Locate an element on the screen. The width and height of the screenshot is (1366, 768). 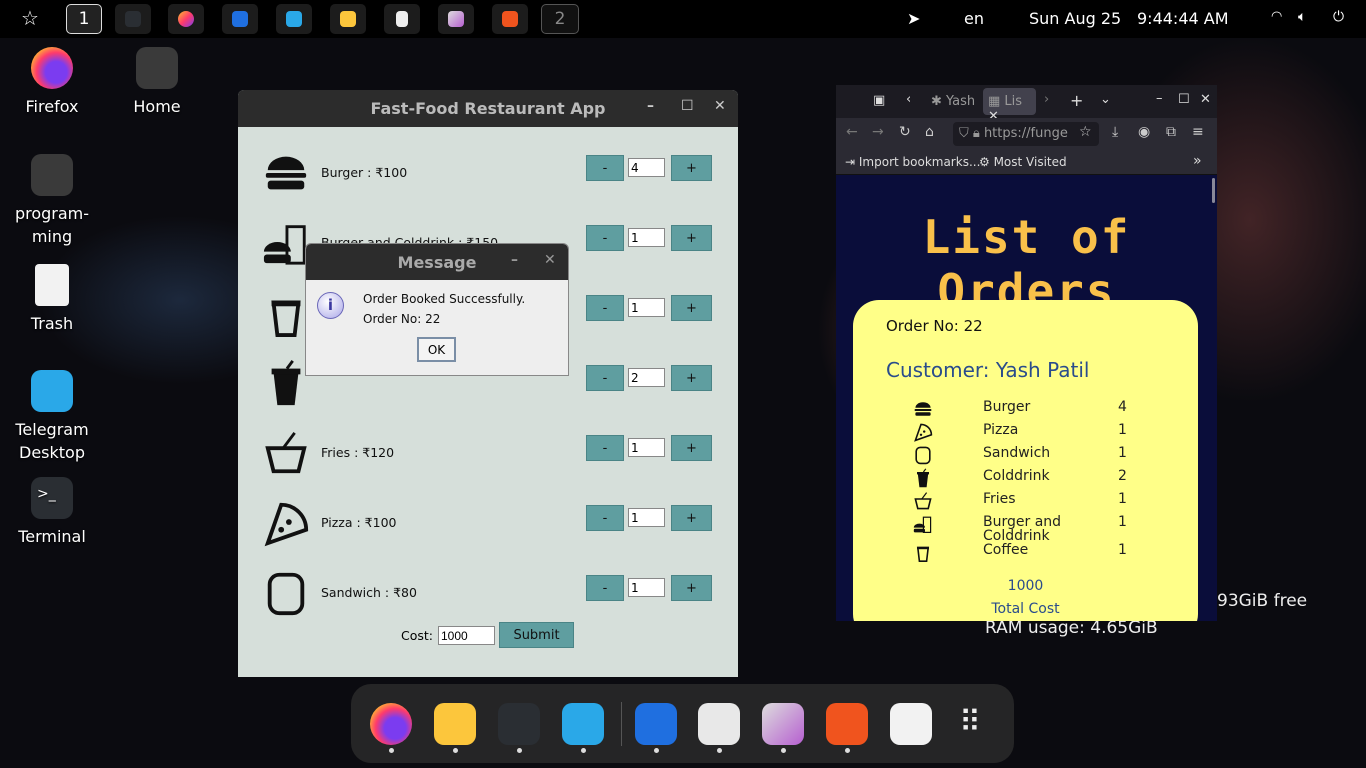
clock-label: 9:44:44 AM is located at coordinates (1183, 18).